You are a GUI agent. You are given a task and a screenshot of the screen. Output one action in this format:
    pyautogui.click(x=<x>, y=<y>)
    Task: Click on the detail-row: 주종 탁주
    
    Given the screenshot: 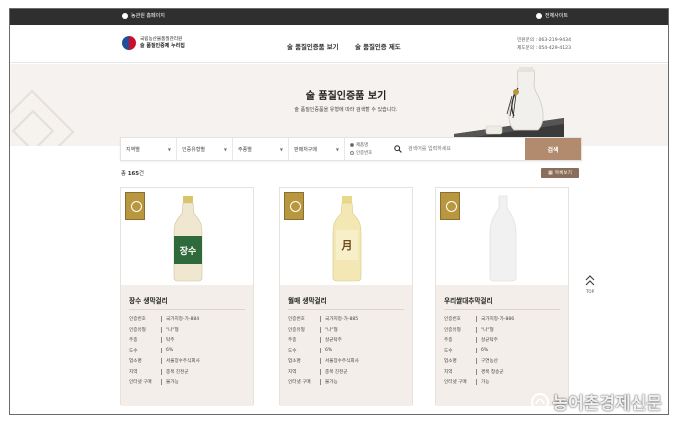 What is the action you would take?
    pyautogui.click(x=164, y=340)
    